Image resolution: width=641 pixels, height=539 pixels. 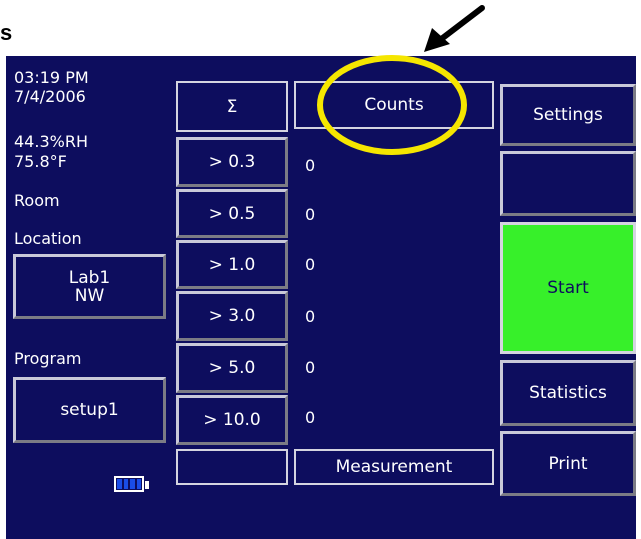 I want to click on annotation-overlay, so click(x=401, y=80).